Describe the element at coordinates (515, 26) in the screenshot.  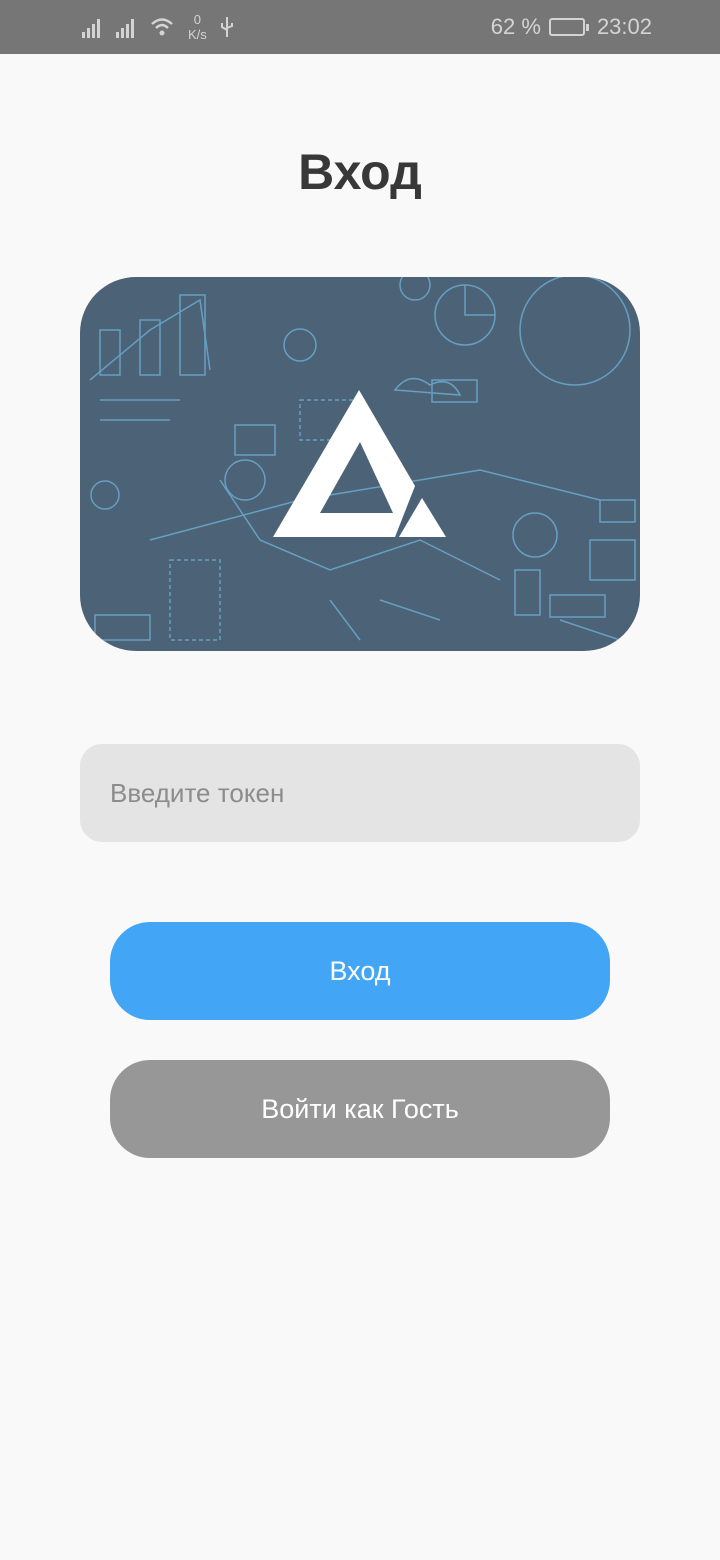
I see `battery-percent: 62 %` at that location.